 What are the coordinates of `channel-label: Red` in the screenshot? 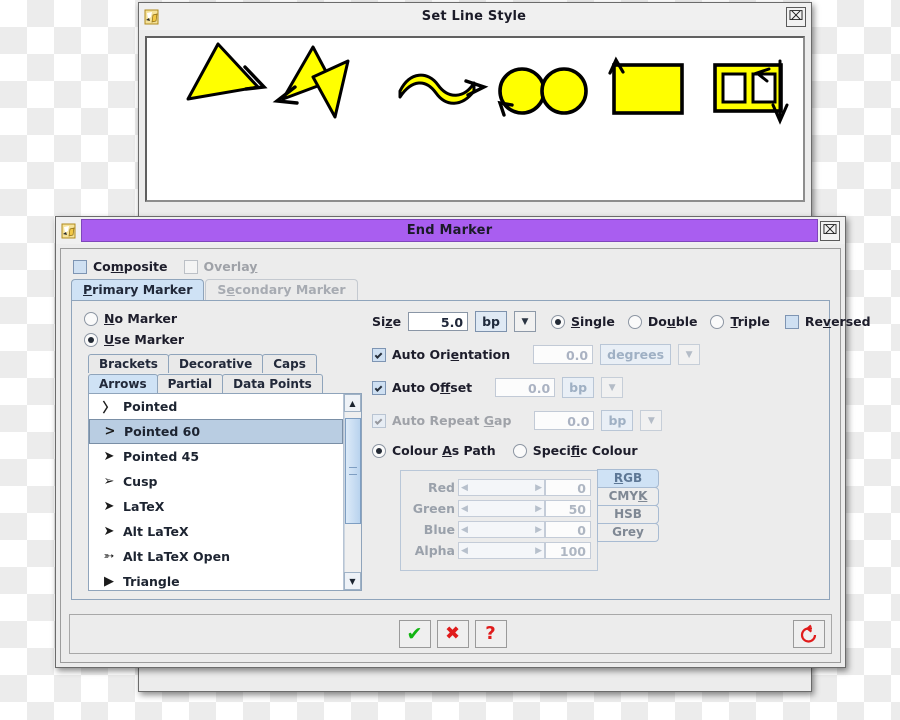 It's located at (441, 487).